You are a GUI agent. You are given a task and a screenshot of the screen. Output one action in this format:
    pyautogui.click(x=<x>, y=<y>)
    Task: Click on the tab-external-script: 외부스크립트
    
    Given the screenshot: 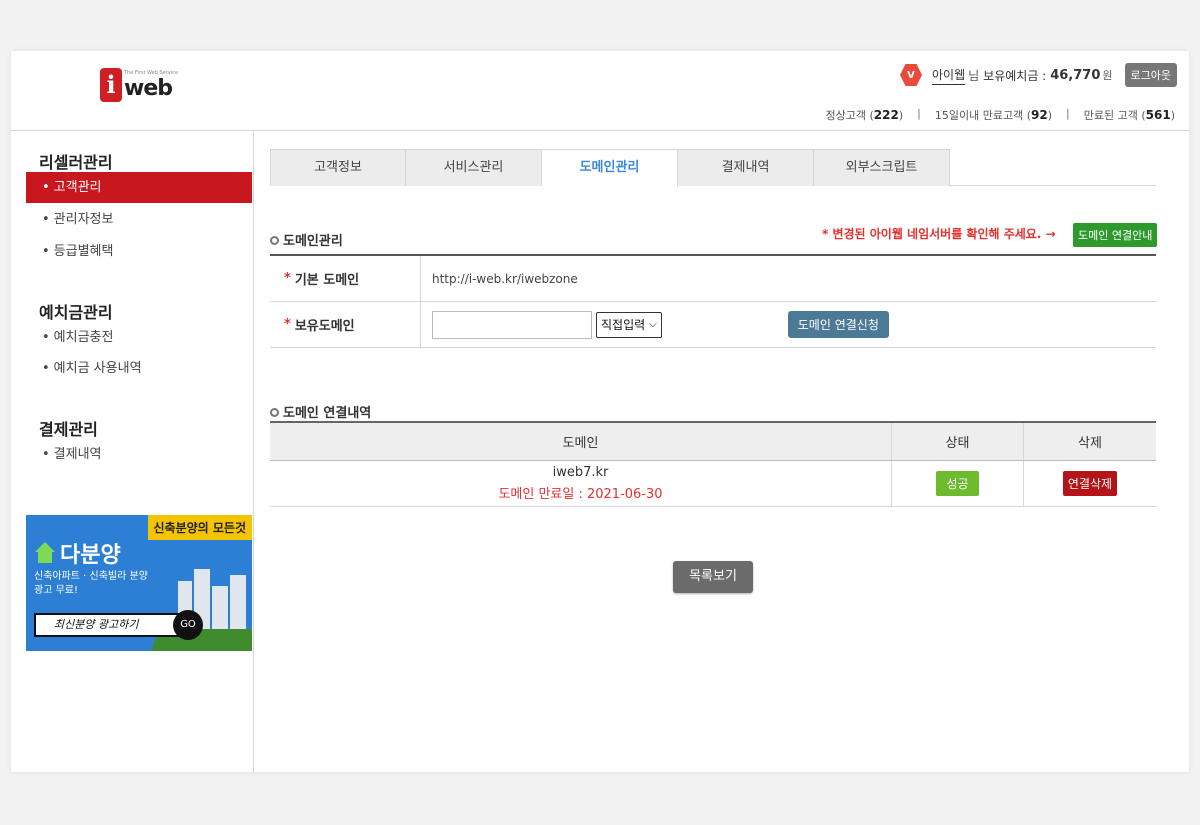 What is the action you would take?
    pyautogui.click(x=882, y=167)
    